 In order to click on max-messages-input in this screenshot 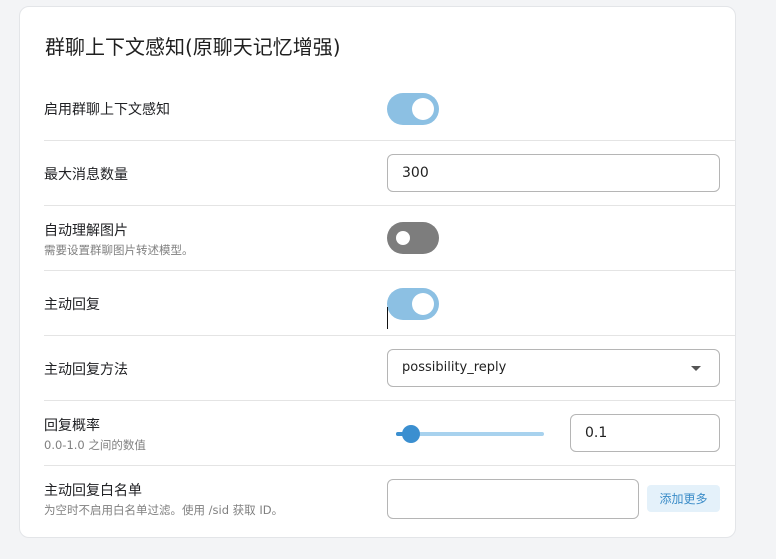, I will do `click(553, 173)`.